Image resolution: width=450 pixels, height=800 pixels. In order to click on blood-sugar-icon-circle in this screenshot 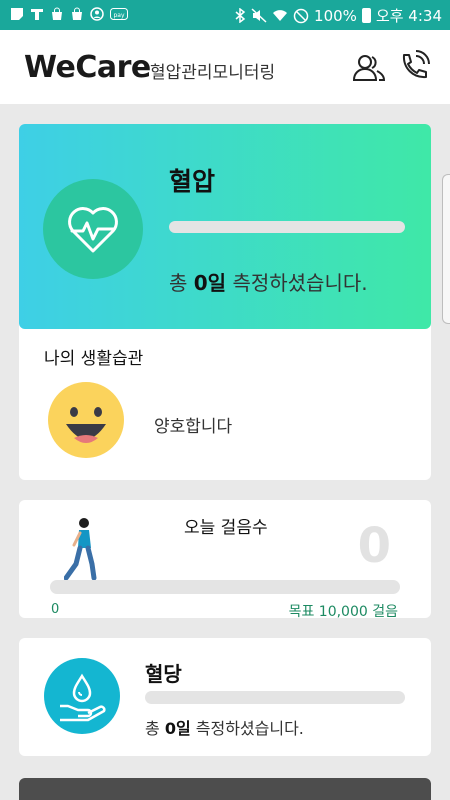, I will do `click(82, 696)`.